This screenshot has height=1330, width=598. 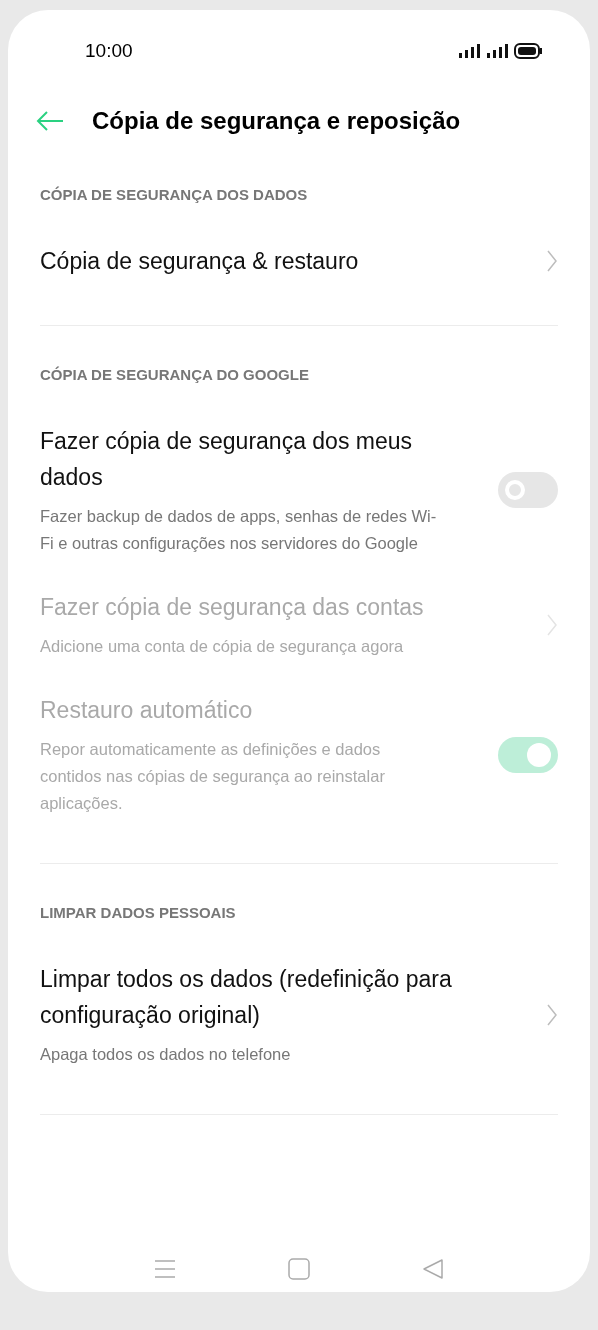 What do you see at coordinates (174, 194) in the screenshot?
I see `section-heading: CÓPIA DE SEGURANÇA DOS DADOS` at bounding box center [174, 194].